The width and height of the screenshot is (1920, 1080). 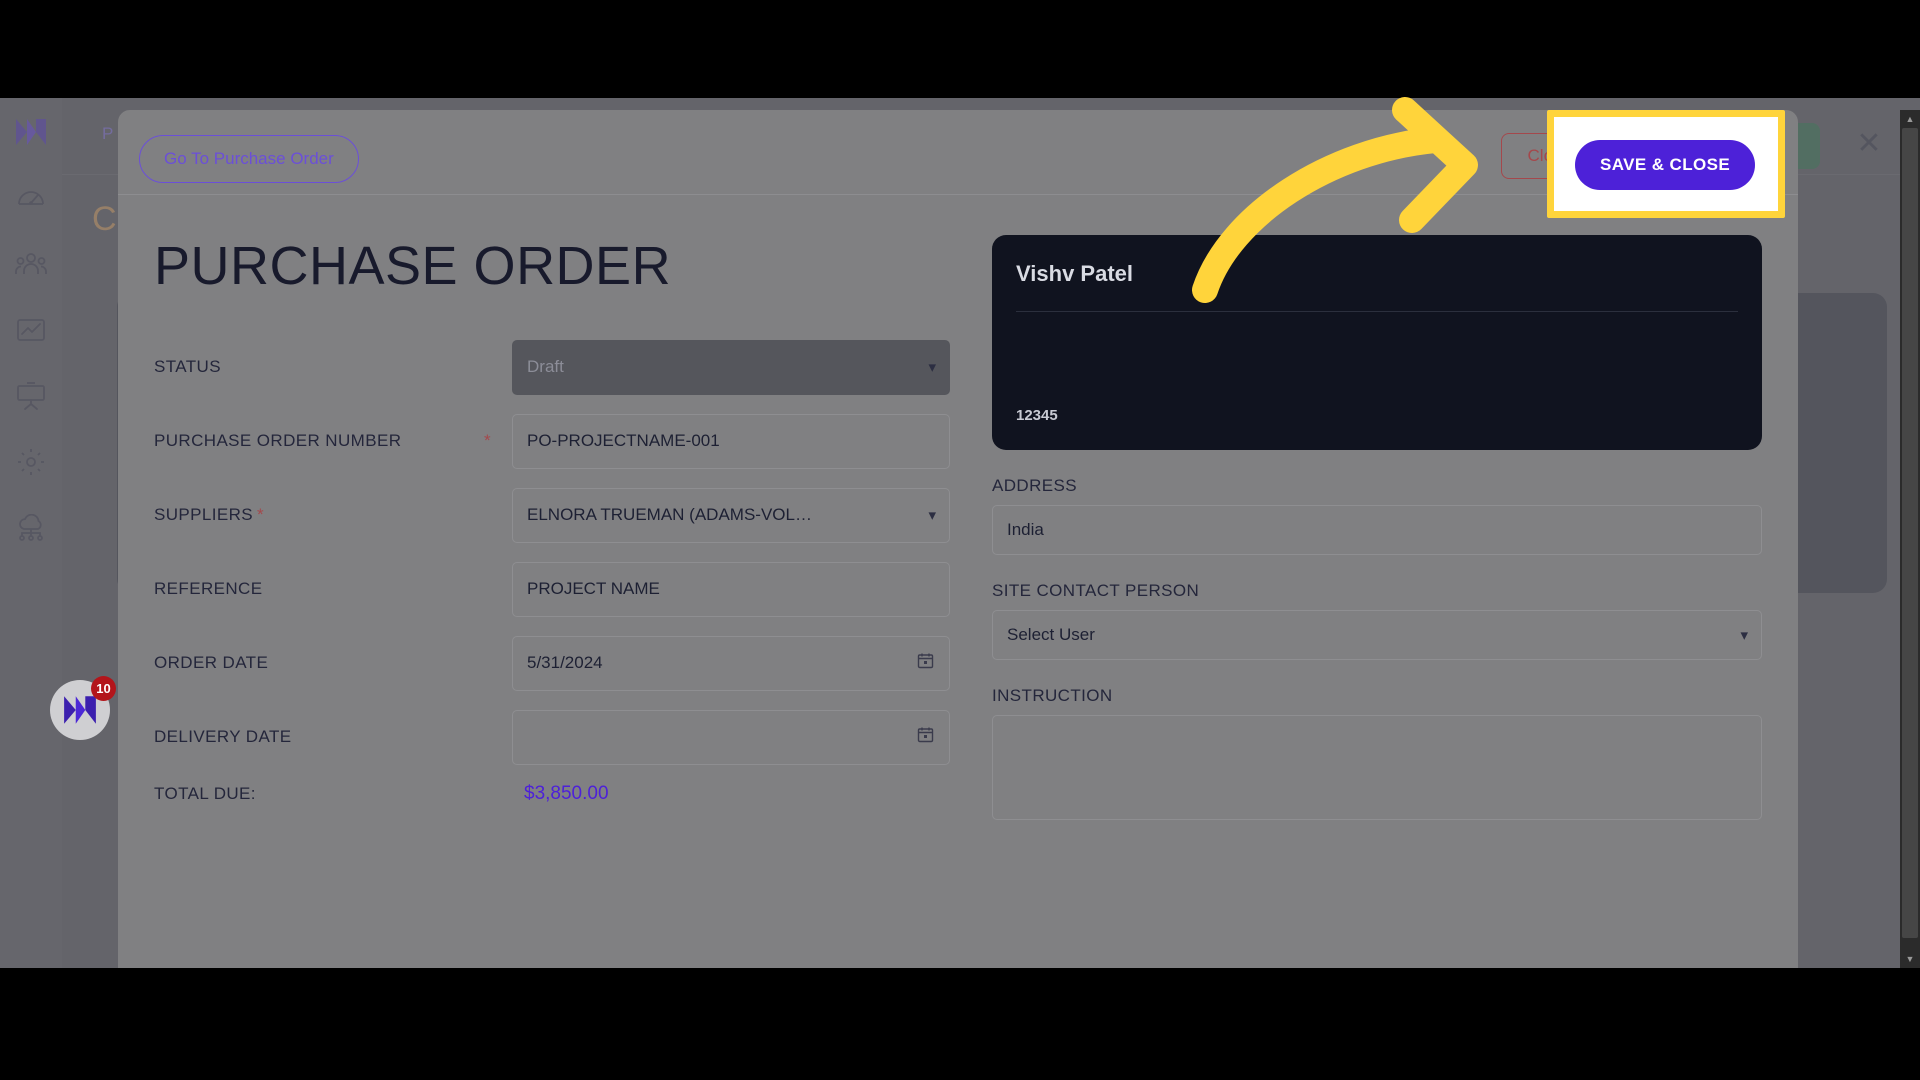 What do you see at coordinates (1034, 485) in the screenshot?
I see `address-label: ADDRESS` at bounding box center [1034, 485].